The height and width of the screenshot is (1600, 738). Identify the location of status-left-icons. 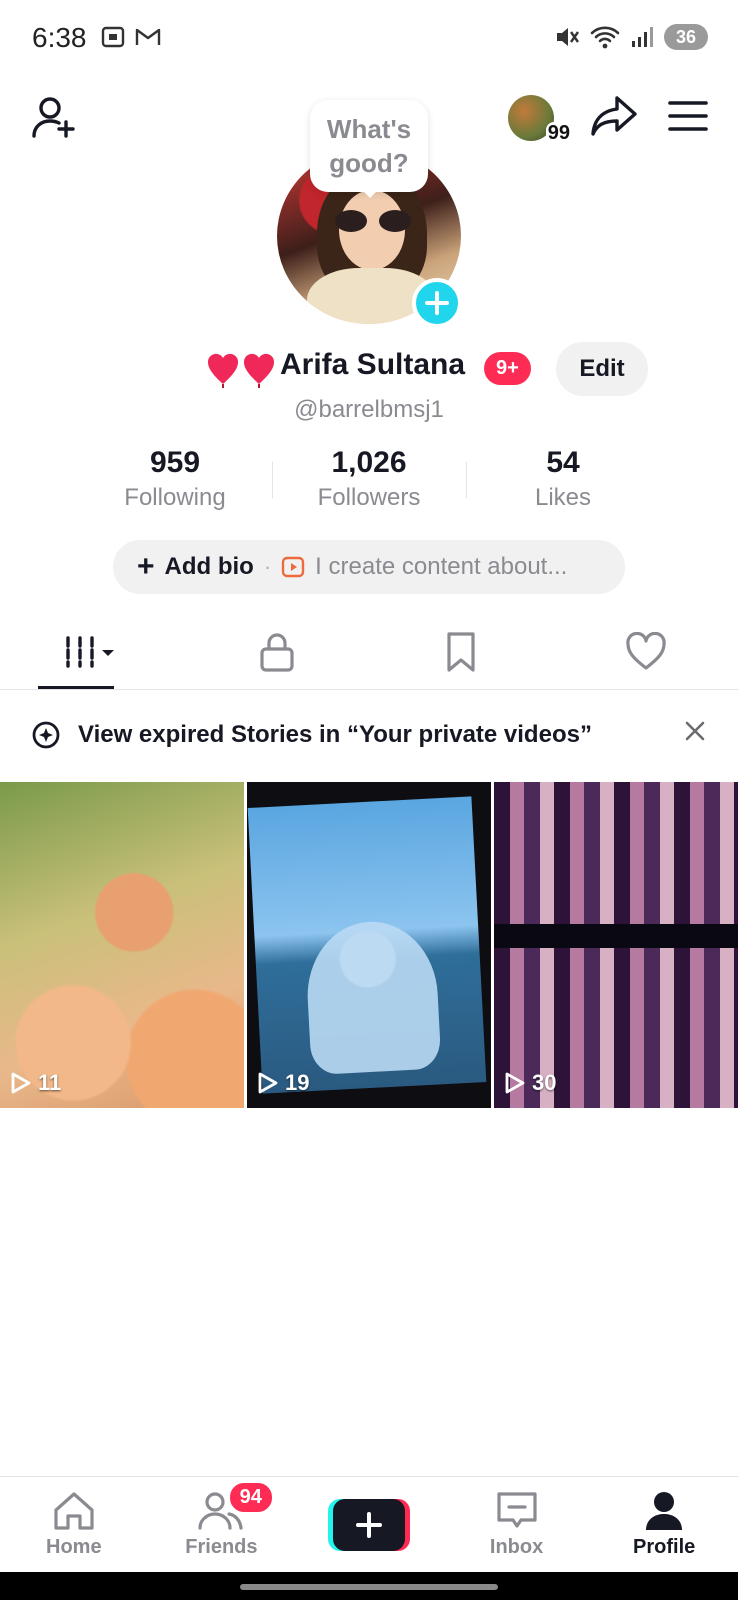
(131, 37).